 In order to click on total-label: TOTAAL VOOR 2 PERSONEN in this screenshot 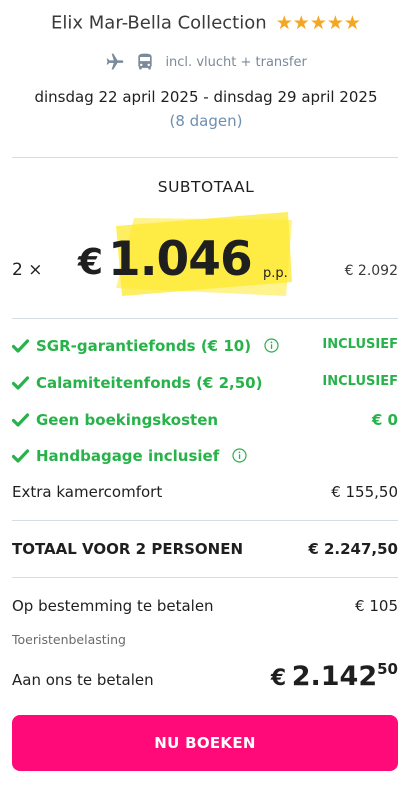, I will do `click(128, 549)`.